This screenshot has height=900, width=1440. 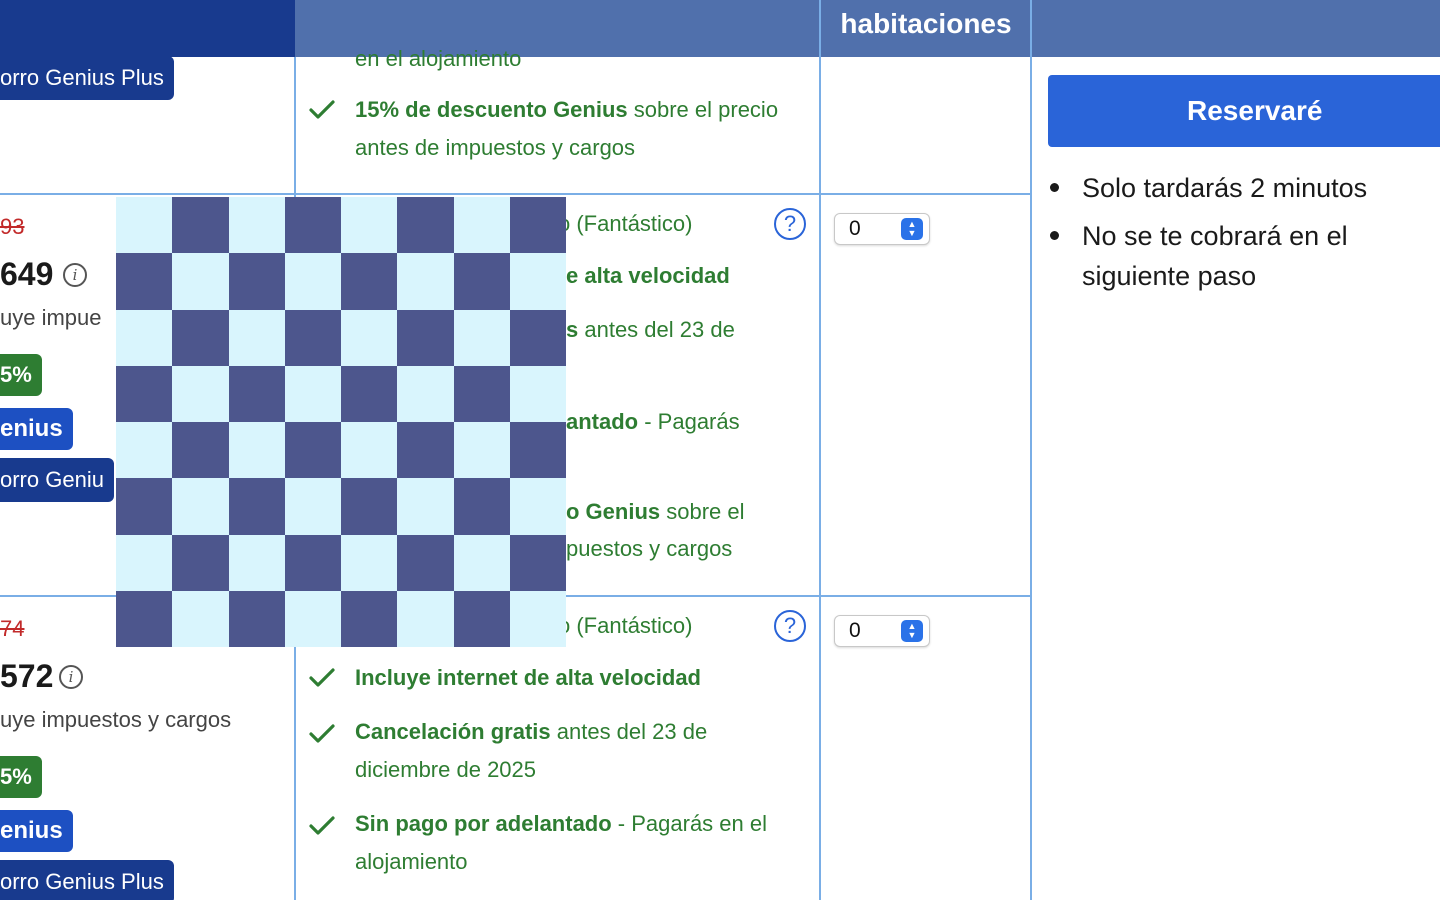 What do you see at coordinates (116, 719) in the screenshot?
I see `taxes-note: uye impuestos y cargos` at bounding box center [116, 719].